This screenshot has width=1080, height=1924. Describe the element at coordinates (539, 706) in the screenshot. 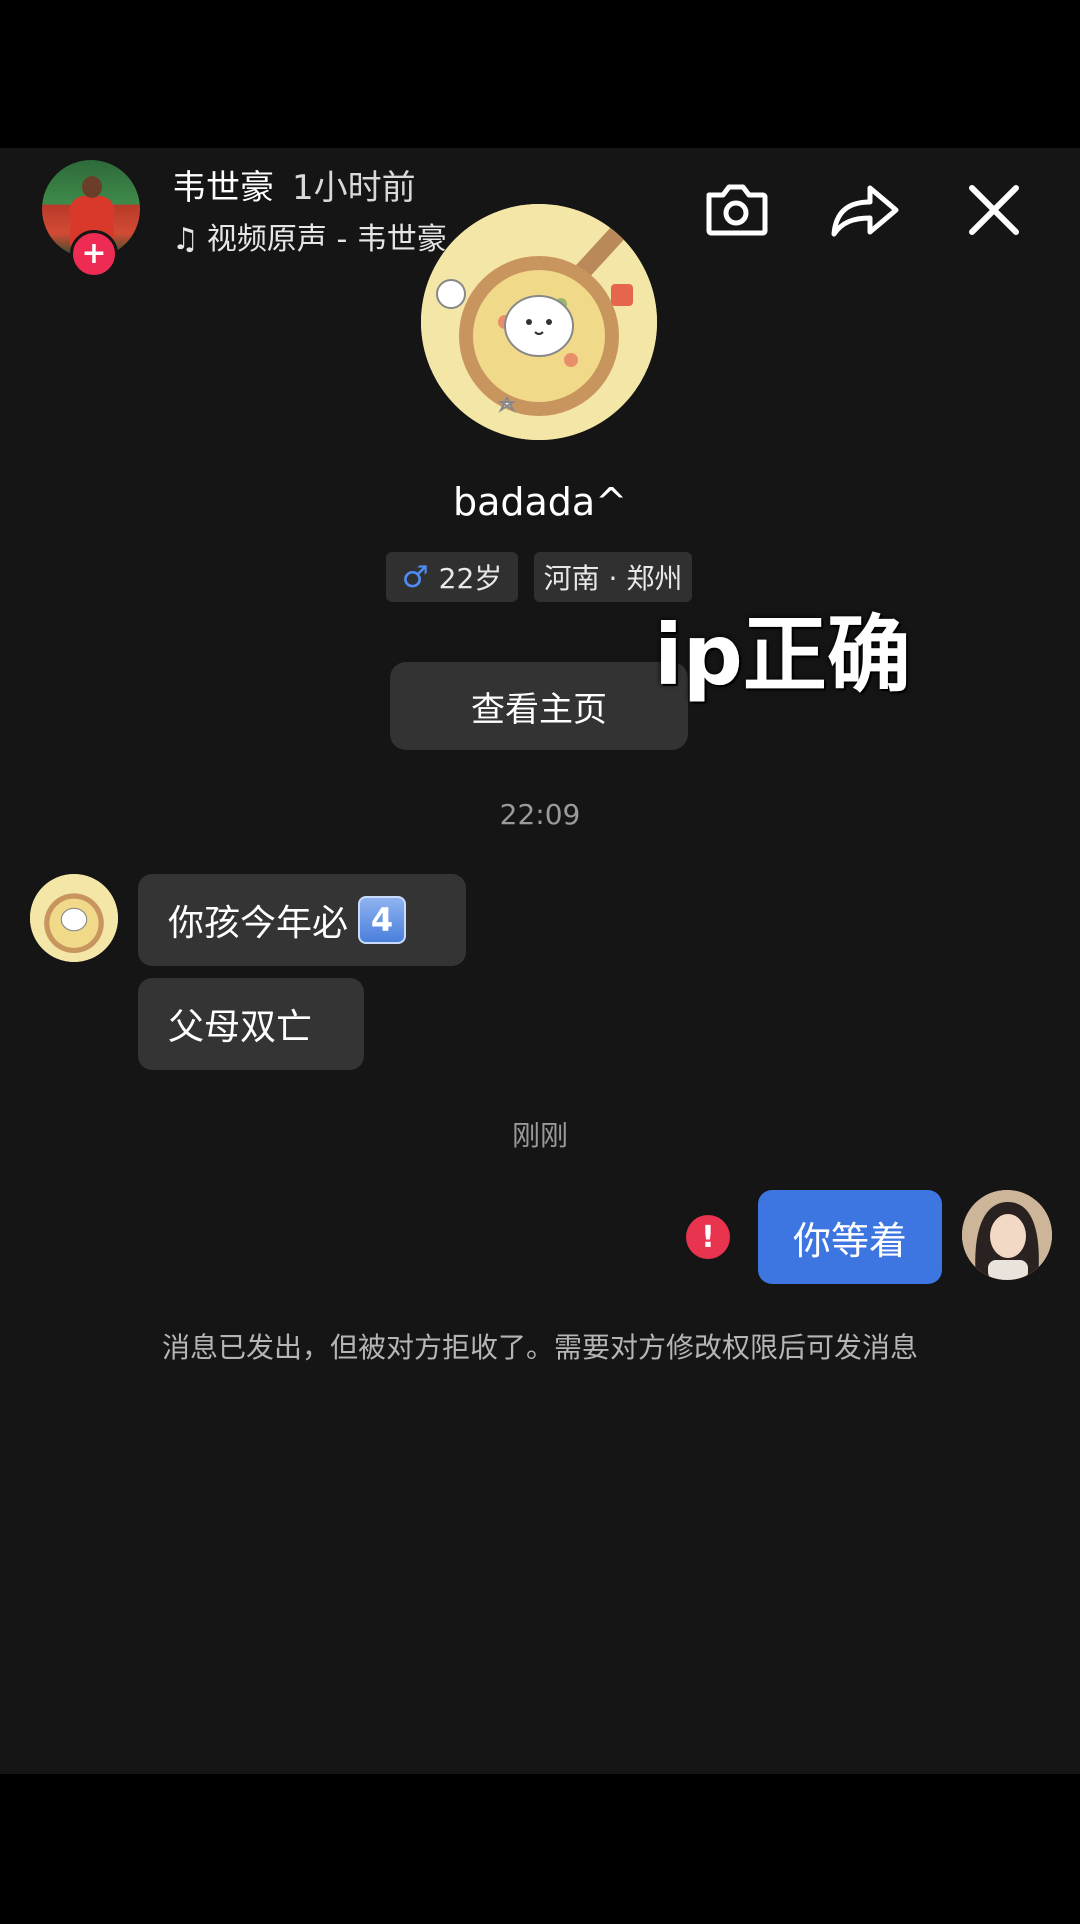

I see `view-profile-button: 查看主页` at that location.